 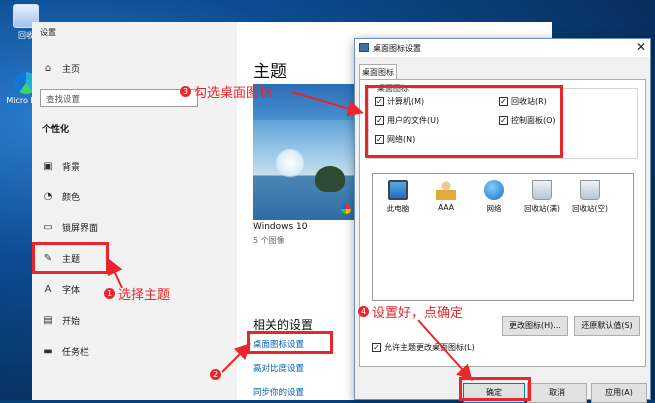 What do you see at coordinates (185, 91) in the screenshot?
I see `step-number: 3` at bounding box center [185, 91].